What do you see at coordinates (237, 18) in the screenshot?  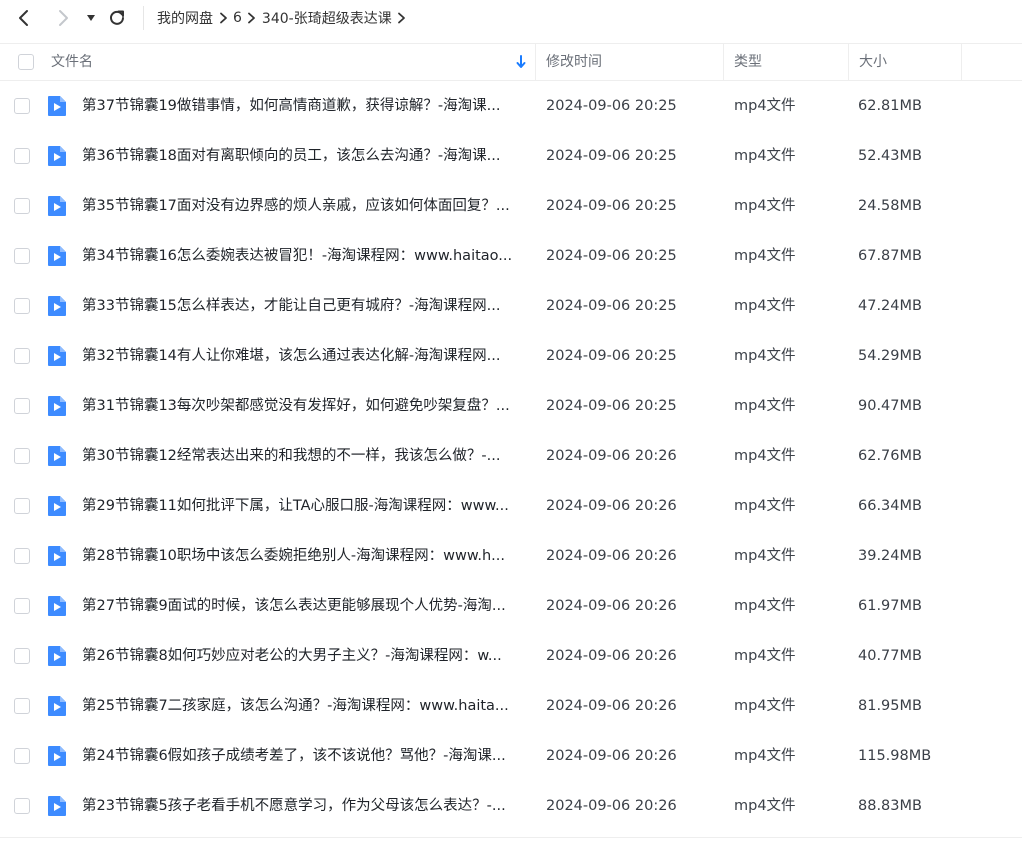 I see `breadcrumb-item-folder: 6` at bounding box center [237, 18].